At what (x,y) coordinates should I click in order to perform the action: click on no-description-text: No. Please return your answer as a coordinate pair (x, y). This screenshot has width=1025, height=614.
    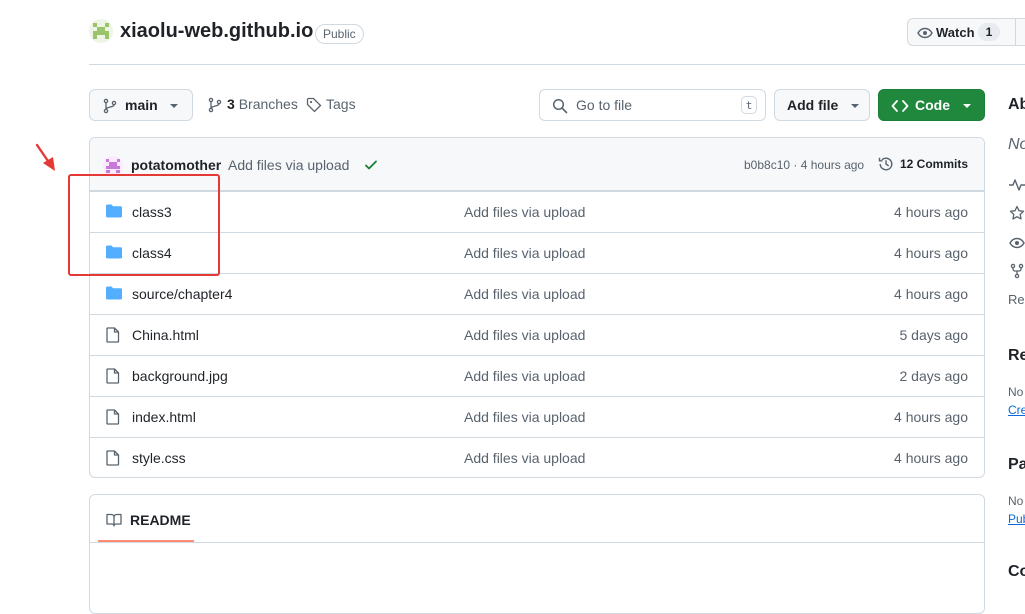
    Looking at the image, I should click on (1016, 144).